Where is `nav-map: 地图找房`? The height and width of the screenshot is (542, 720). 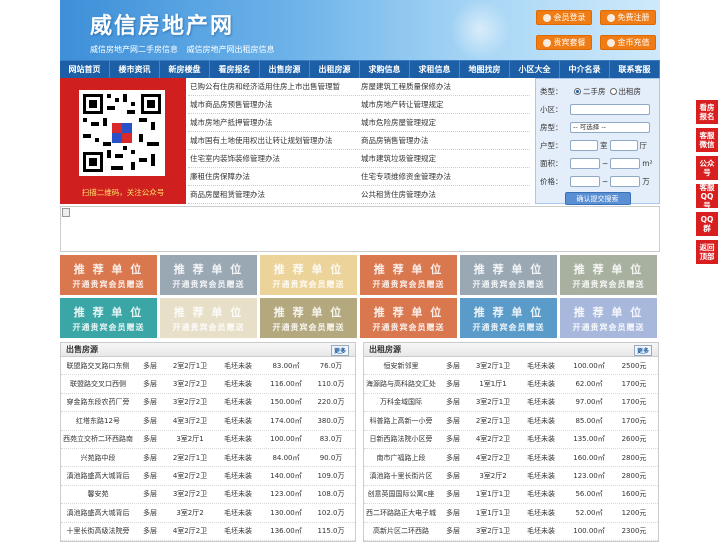
nav-map: 地图找房 is located at coordinates (485, 69).